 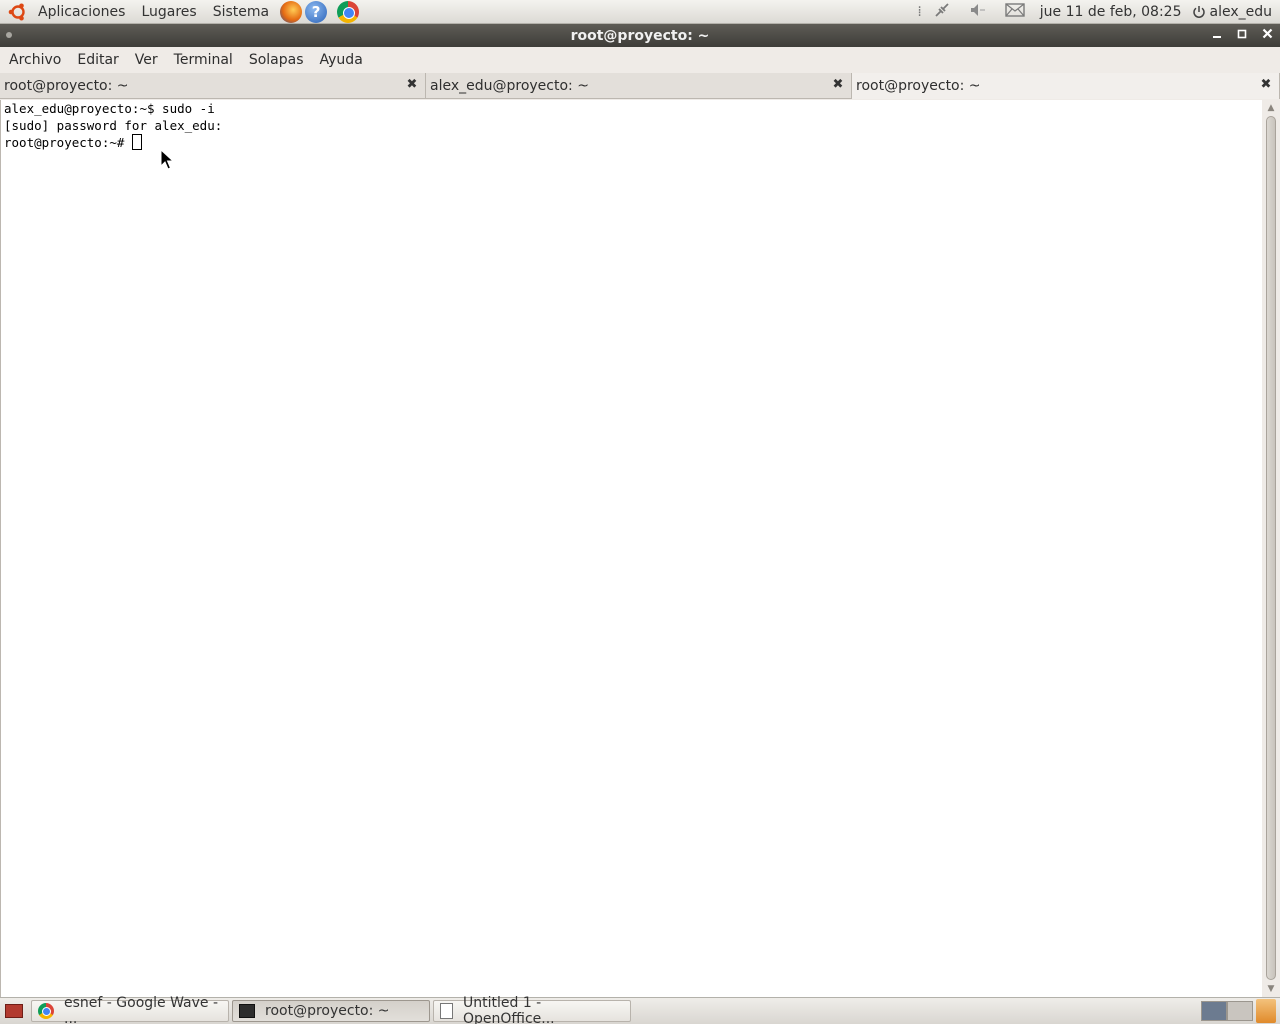 I want to click on mail-icon, so click(x=1015, y=11).